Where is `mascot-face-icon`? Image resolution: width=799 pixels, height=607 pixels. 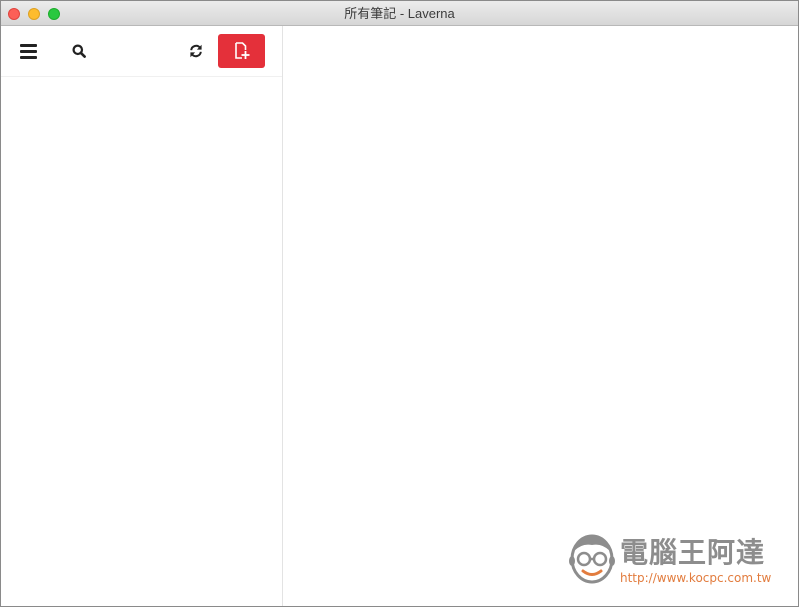
mascot-face-icon is located at coordinates (592, 559).